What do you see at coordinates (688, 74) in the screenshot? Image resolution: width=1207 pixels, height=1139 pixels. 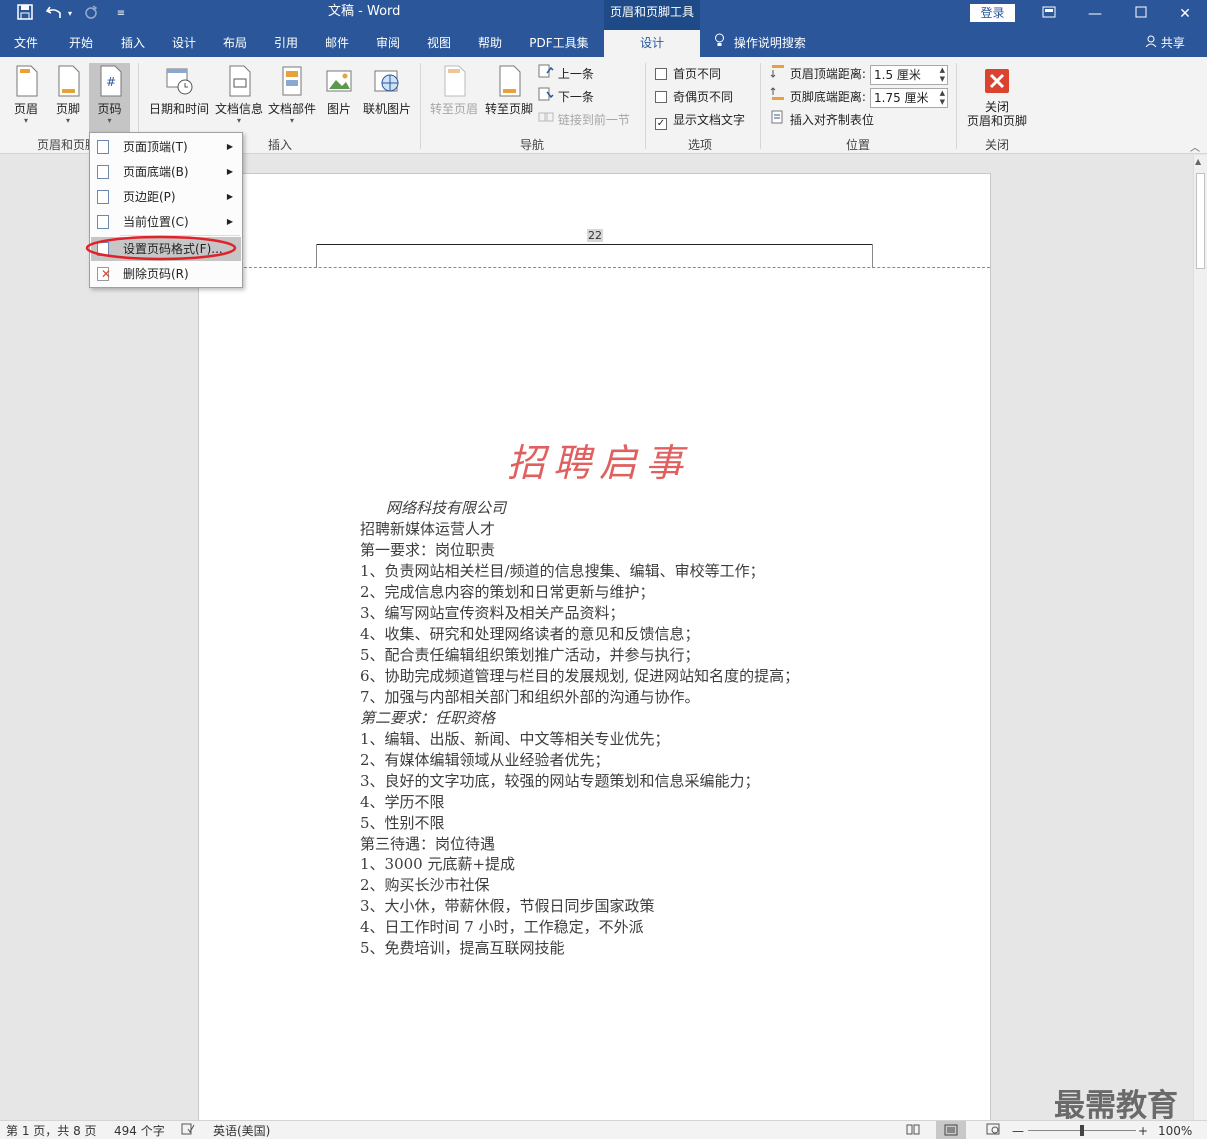 I see `diff-first-checkbox: 首页不同` at bounding box center [688, 74].